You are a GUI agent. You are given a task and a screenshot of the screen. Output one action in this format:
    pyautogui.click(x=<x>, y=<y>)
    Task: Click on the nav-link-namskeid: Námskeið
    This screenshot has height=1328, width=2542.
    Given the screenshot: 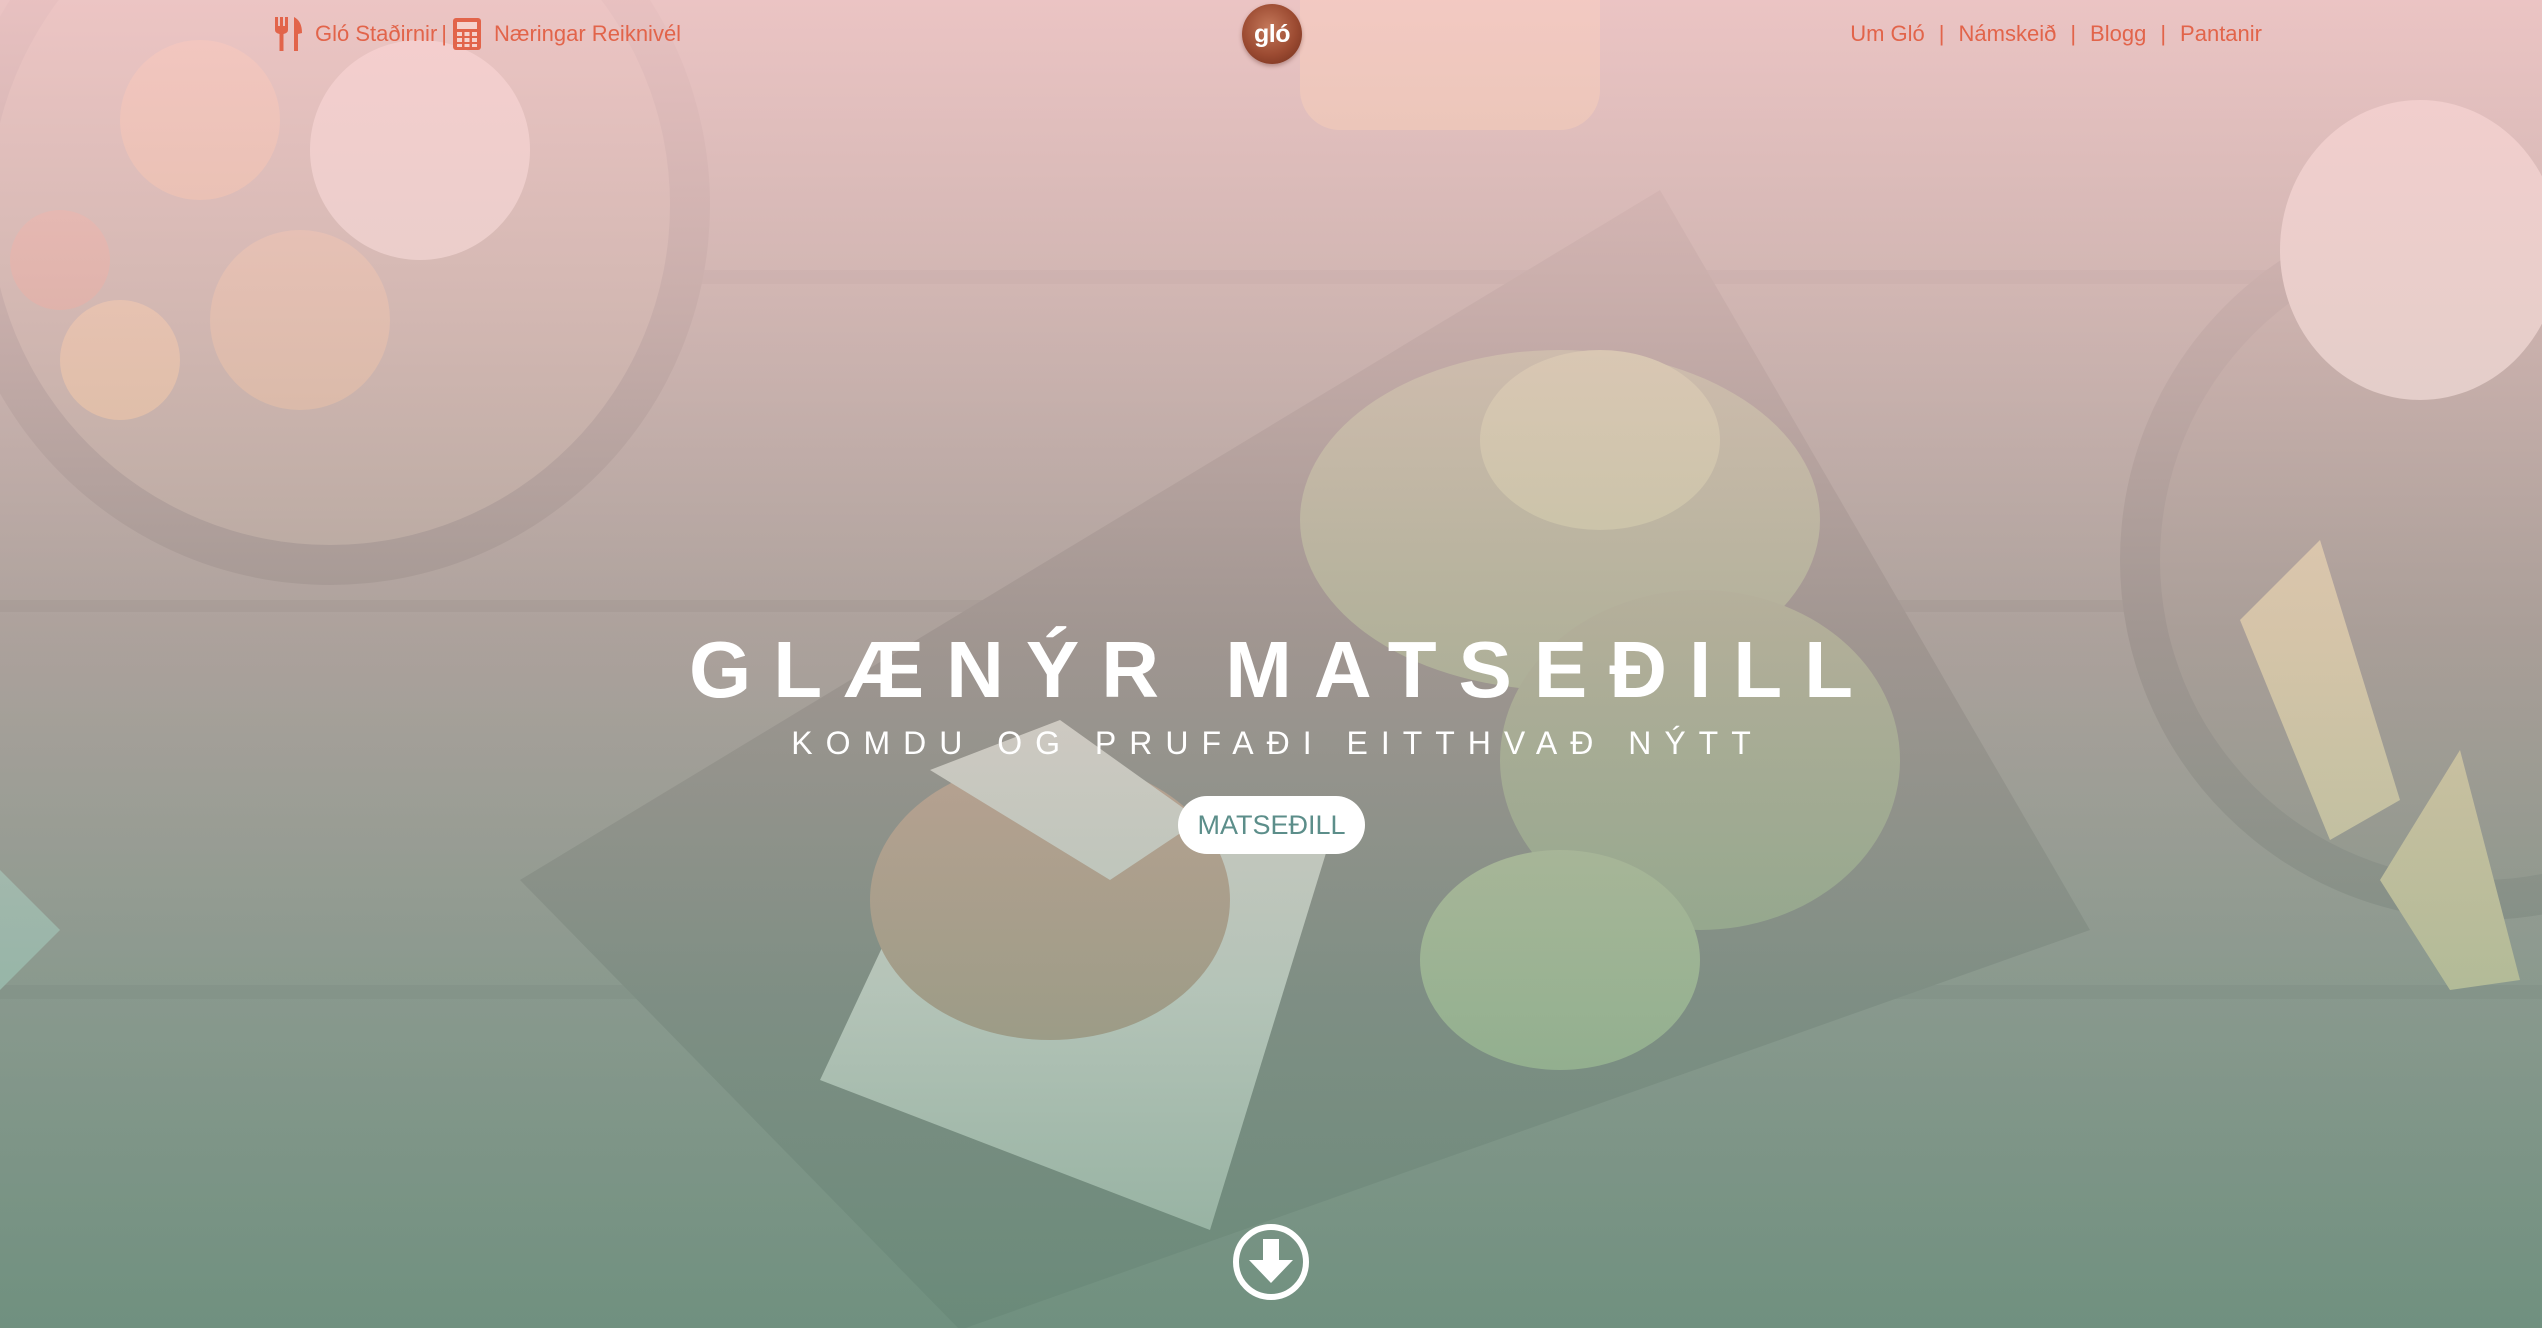 What is the action you would take?
    pyautogui.click(x=2008, y=34)
    